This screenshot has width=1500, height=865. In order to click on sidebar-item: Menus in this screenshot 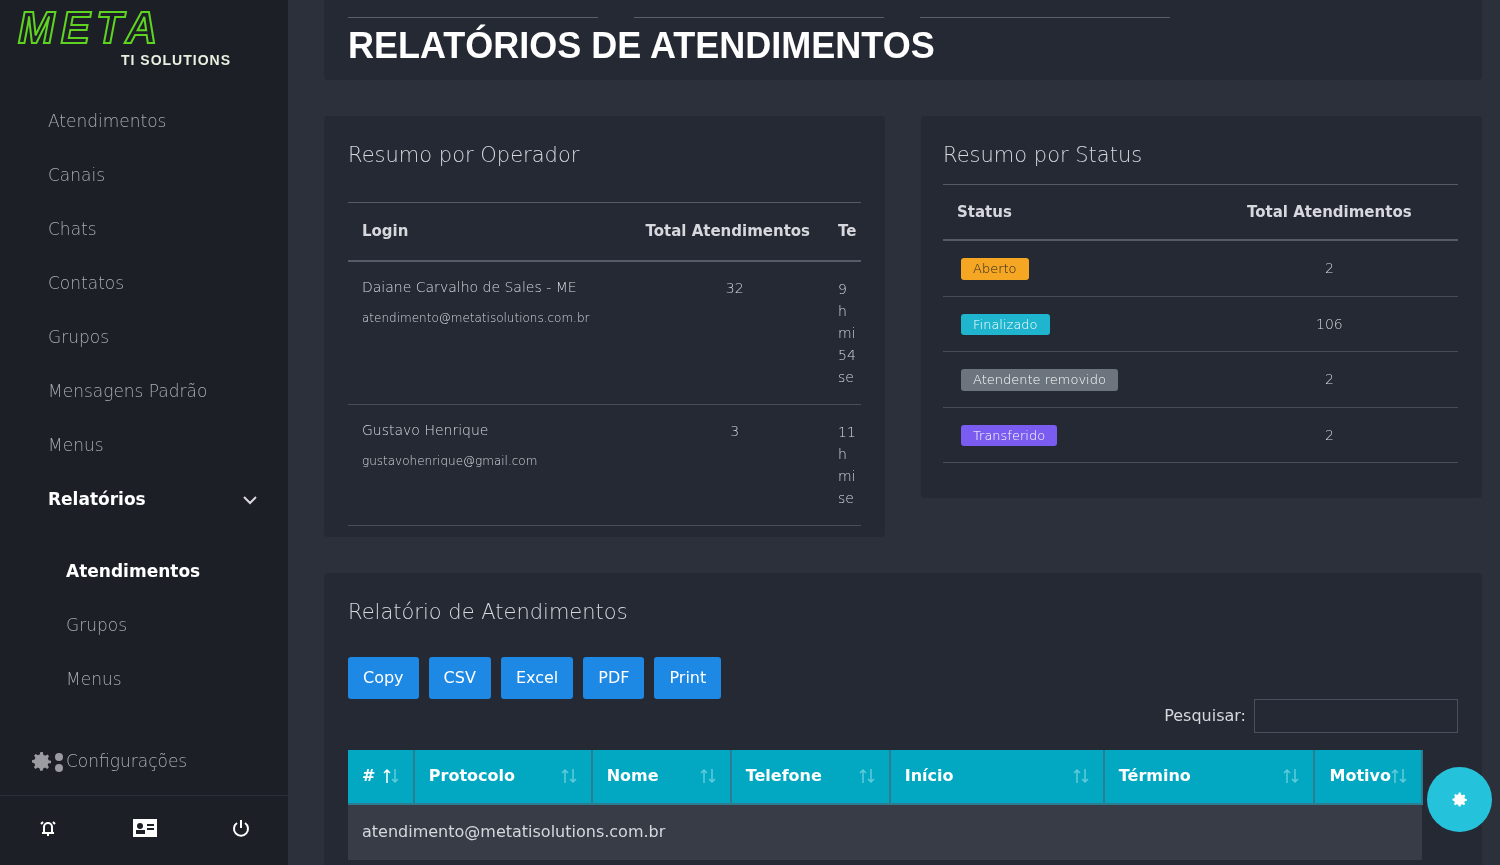, I will do `click(144, 446)`.